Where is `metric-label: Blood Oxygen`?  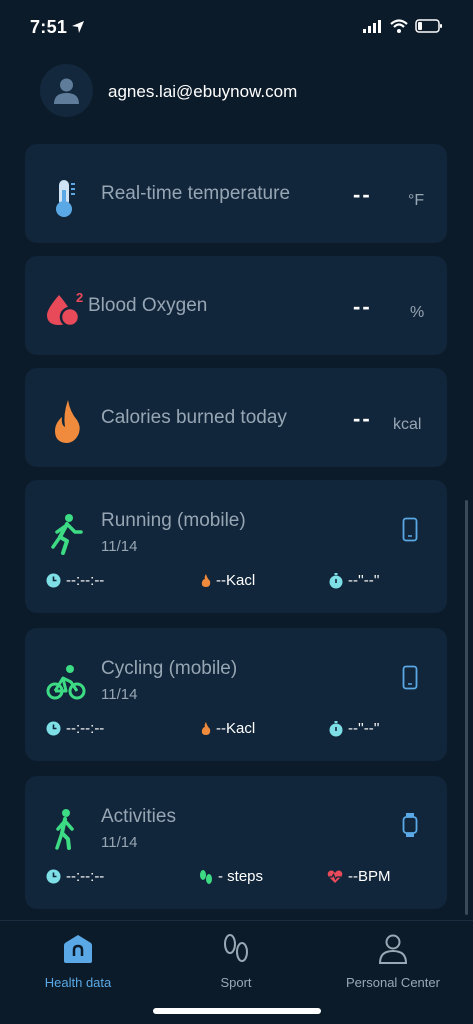 metric-label: Blood Oxygen is located at coordinates (148, 305).